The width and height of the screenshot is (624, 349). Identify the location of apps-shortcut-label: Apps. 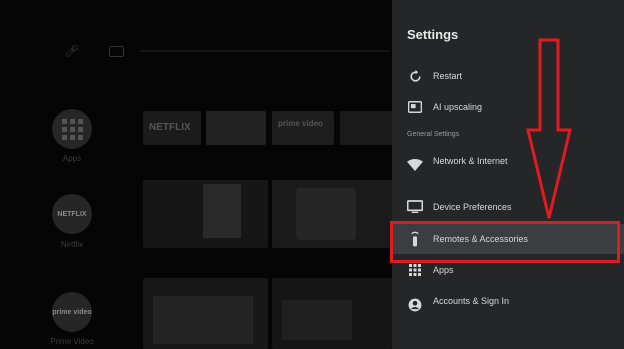
(72, 158).